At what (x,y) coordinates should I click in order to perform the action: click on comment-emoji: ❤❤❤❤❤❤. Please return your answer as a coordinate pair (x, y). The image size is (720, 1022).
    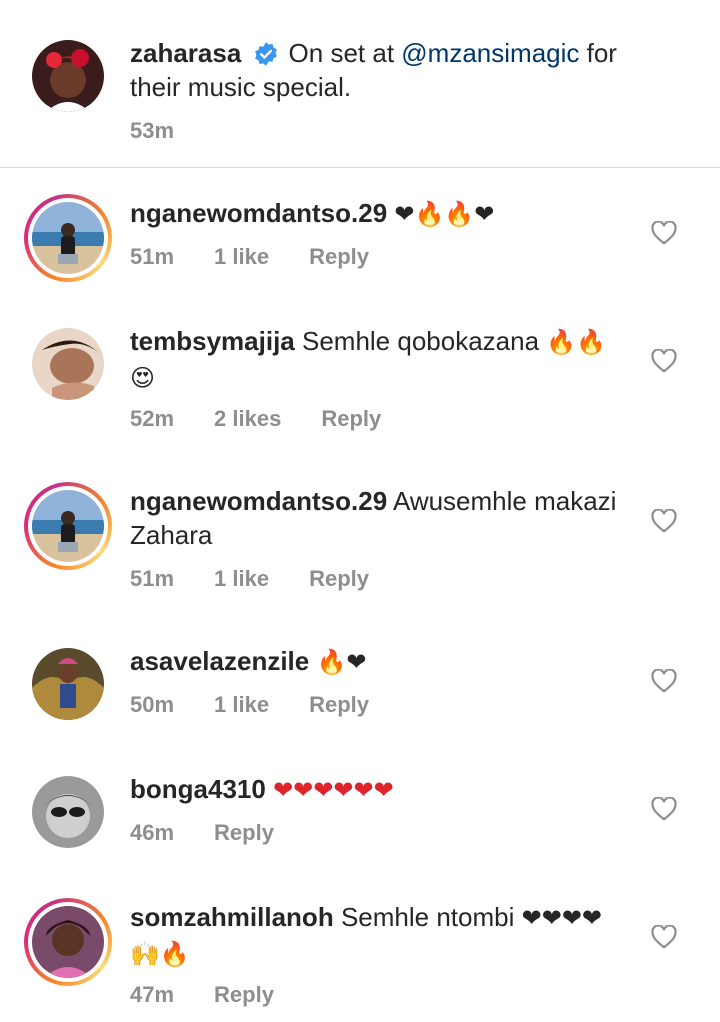
    Looking at the image, I should click on (333, 790).